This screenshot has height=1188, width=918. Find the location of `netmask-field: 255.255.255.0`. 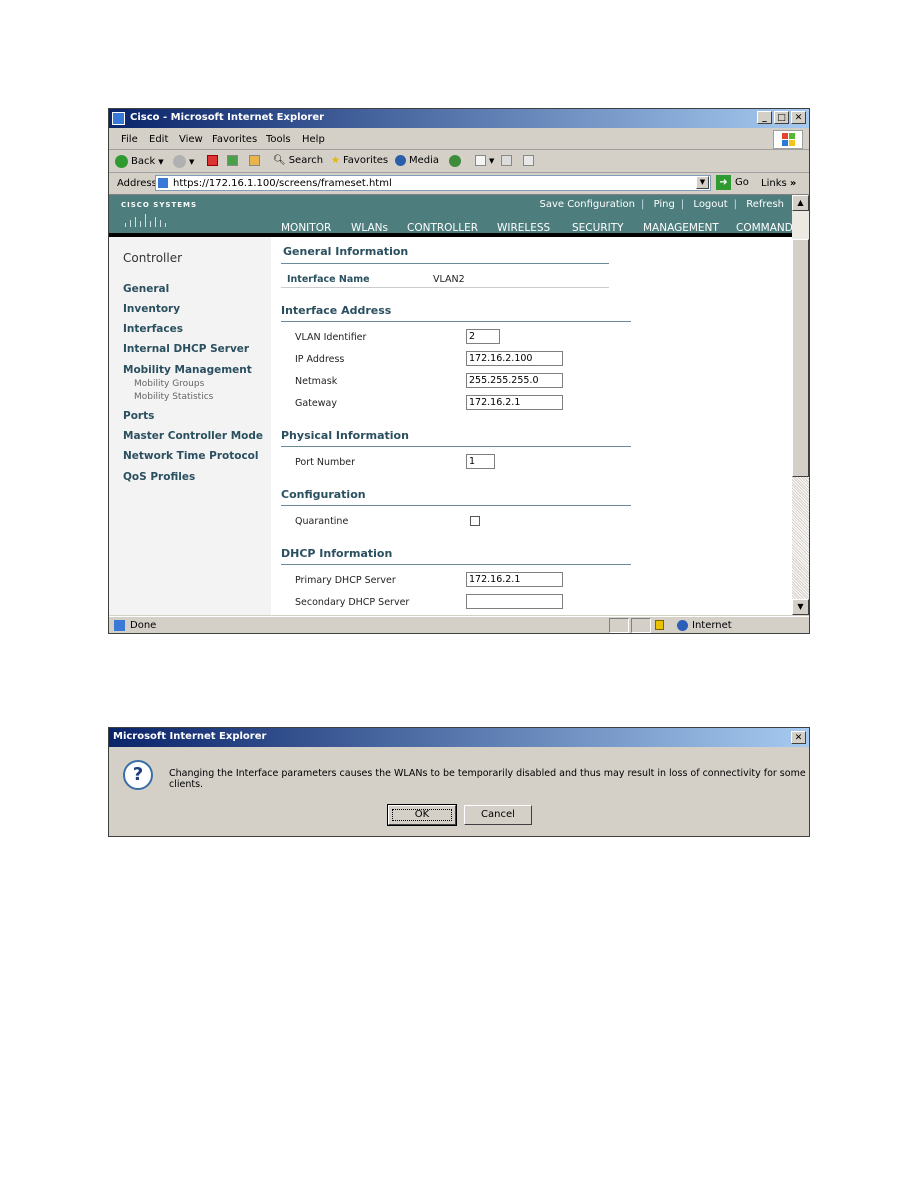

netmask-field: 255.255.255.0 is located at coordinates (514, 380).